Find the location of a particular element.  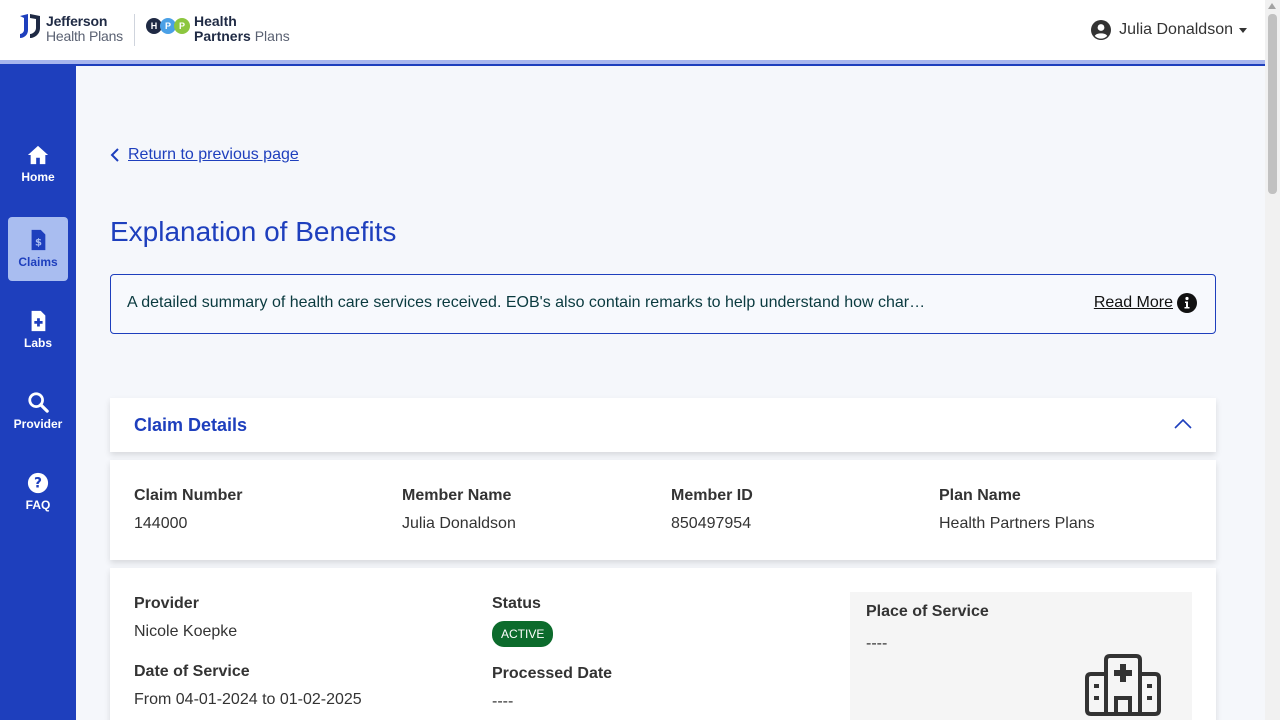

hpp-line-2b: Plans is located at coordinates (272, 36).